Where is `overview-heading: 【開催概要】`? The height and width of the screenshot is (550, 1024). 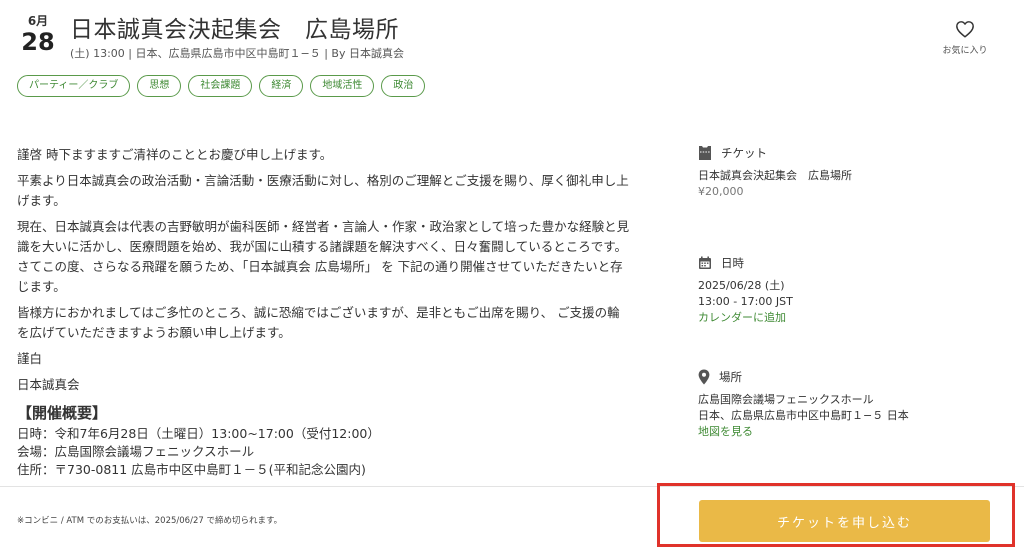
overview-heading: 【開催概要】 is located at coordinates (62, 413).